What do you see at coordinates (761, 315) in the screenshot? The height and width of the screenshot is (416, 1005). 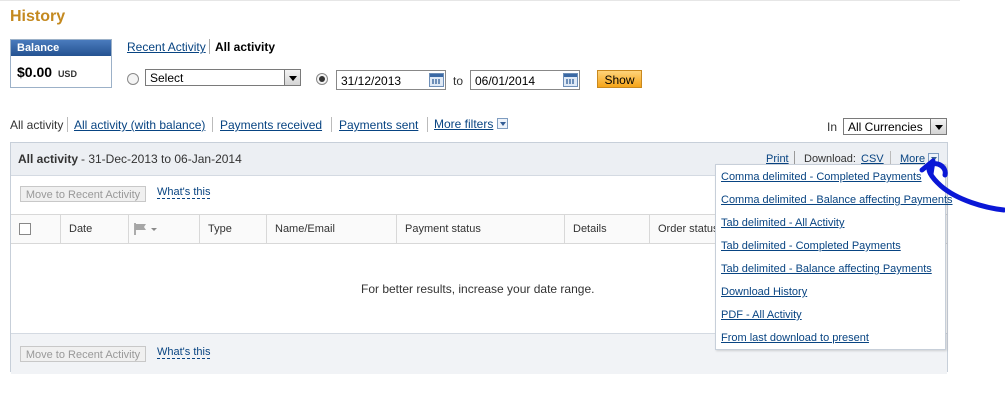 I see `menu-item-pdf-all: PDF - All Activity` at bounding box center [761, 315].